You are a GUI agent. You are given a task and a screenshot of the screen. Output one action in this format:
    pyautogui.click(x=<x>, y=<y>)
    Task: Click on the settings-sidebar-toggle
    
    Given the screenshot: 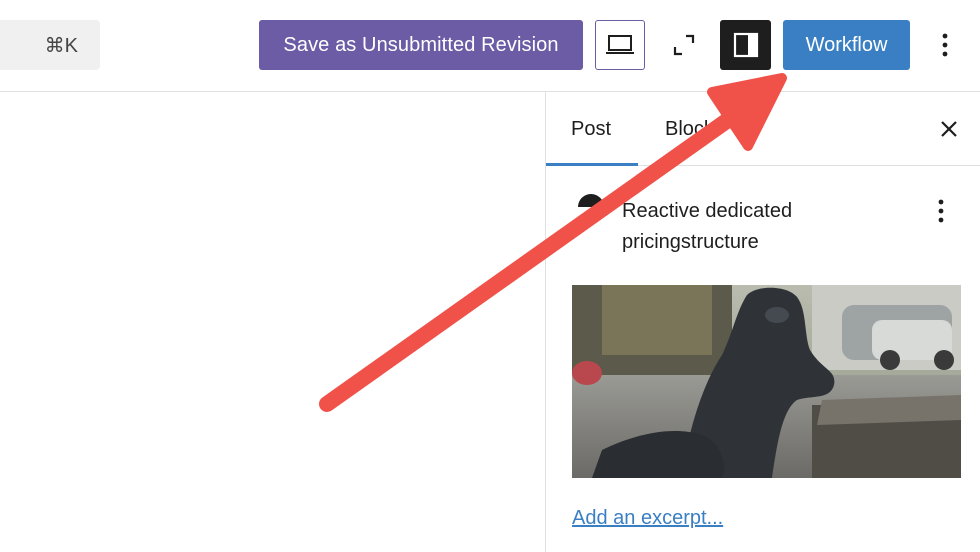 What is the action you would take?
    pyautogui.click(x=745, y=45)
    